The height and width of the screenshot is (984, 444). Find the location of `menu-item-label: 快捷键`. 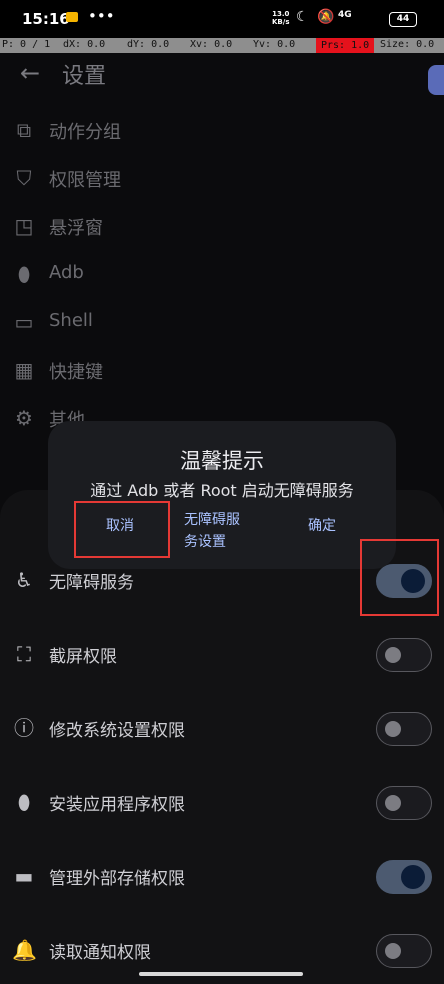

menu-item-label: 快捷键 is located at coordinates (76, 372).